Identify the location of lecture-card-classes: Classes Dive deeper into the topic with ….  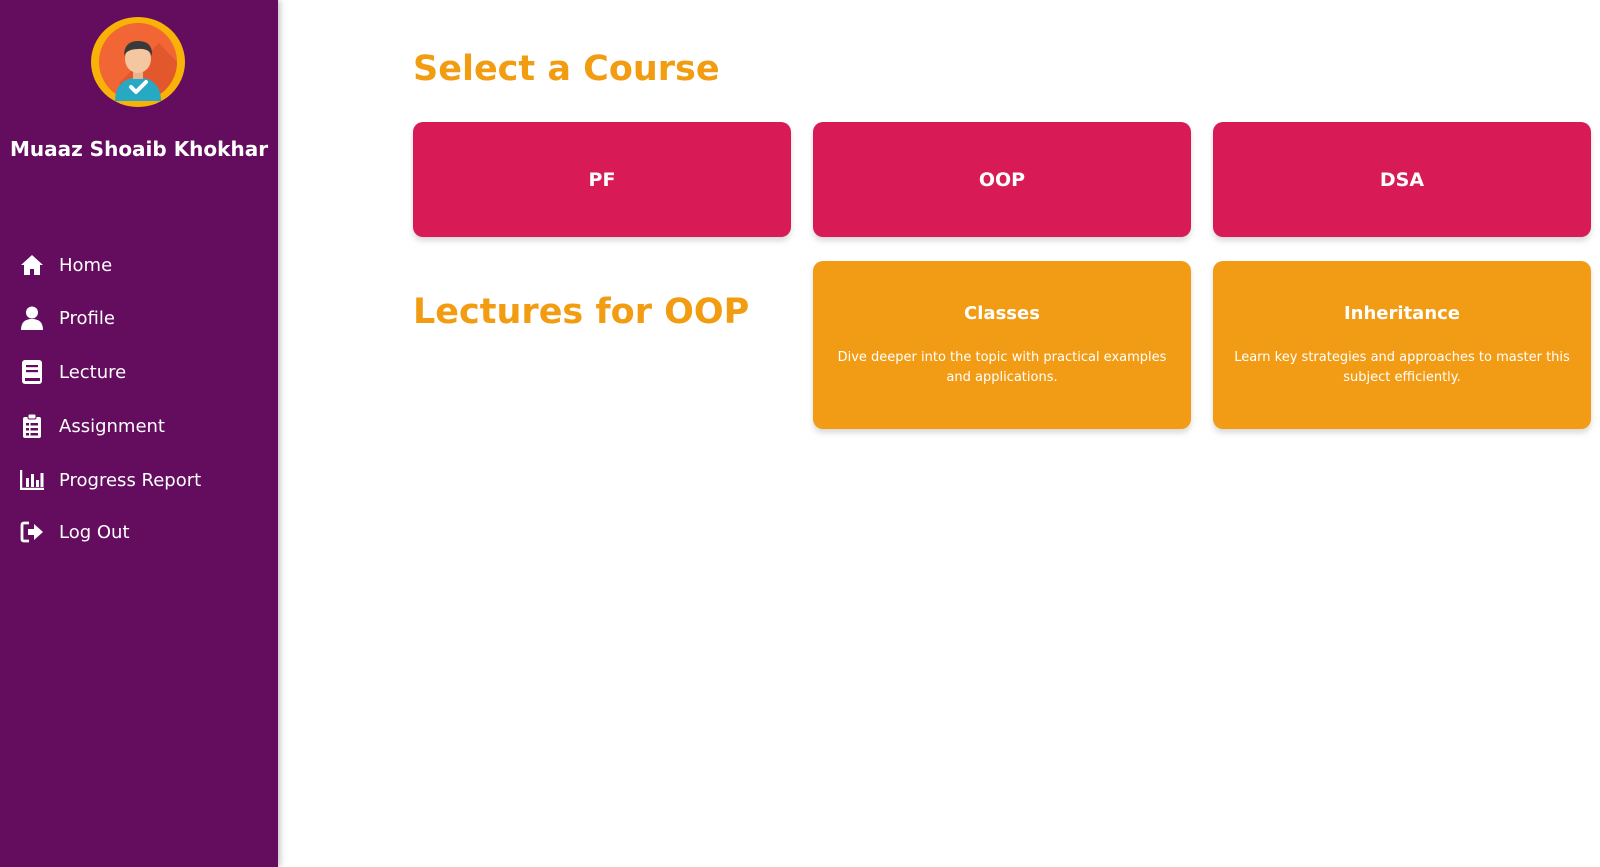
(1002, 345).